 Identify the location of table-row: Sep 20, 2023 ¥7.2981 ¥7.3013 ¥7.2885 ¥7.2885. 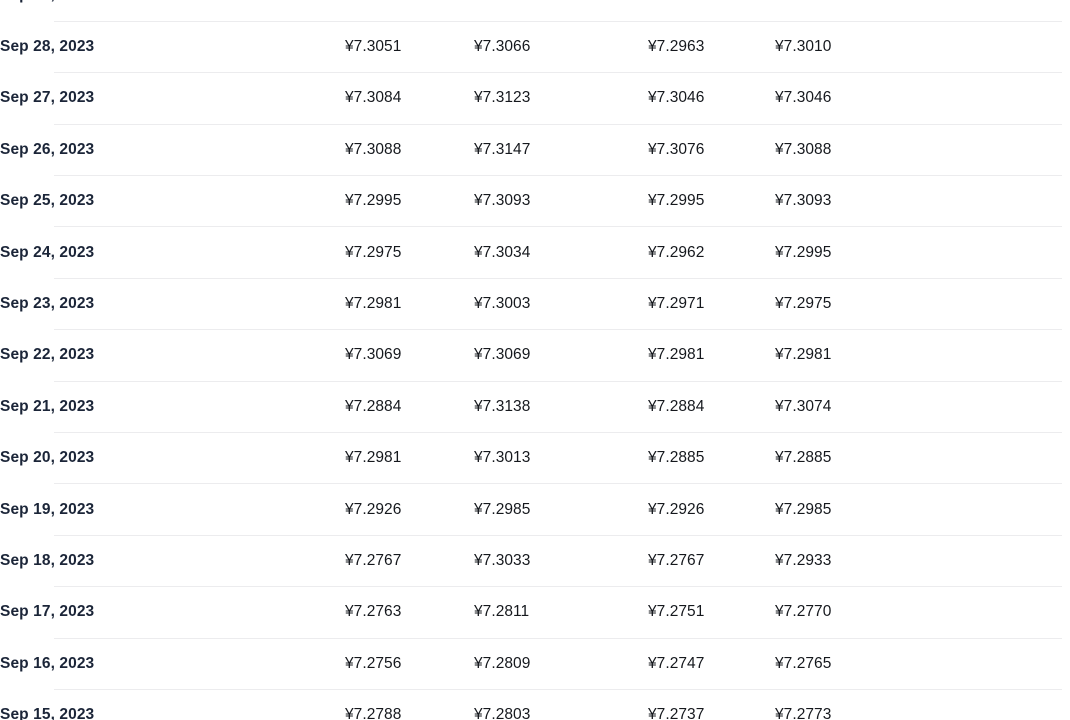
(535, 458).